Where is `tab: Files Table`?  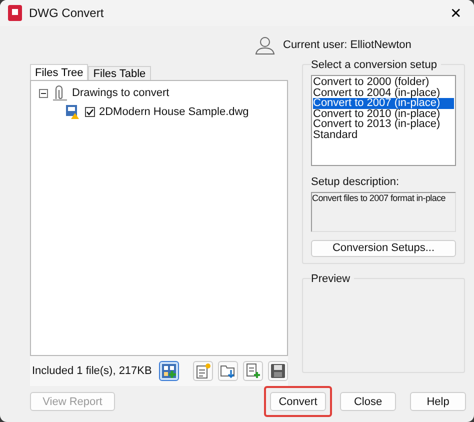
tab: Files Table is located at coordinates (119, 73).